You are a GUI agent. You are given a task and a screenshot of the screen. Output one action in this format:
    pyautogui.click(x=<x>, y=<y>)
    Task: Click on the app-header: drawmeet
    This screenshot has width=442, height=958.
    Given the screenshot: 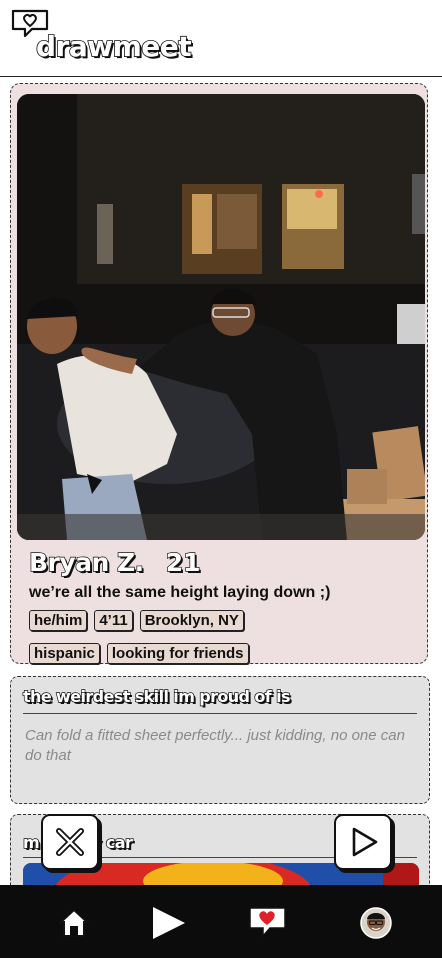 What is the action you would take?
    pyautogui.click(x=221, y=38)
    